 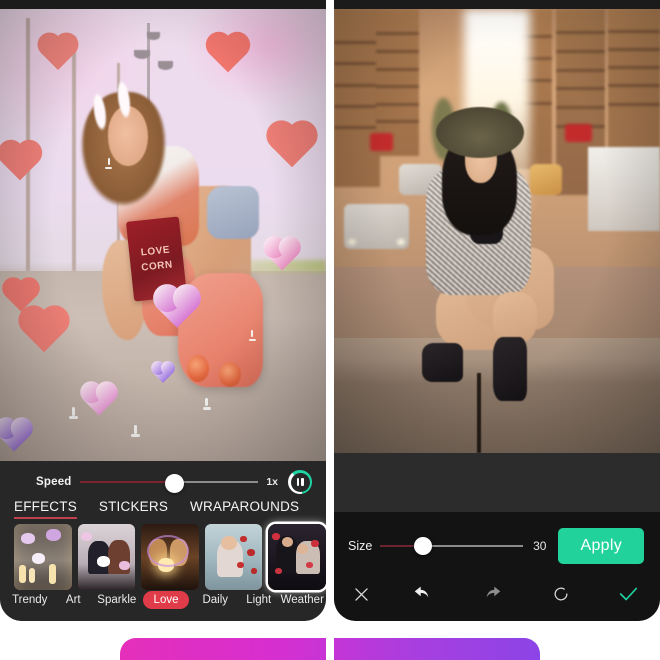 I want to click on speed-value: 1x, so click(x=272, y=482).